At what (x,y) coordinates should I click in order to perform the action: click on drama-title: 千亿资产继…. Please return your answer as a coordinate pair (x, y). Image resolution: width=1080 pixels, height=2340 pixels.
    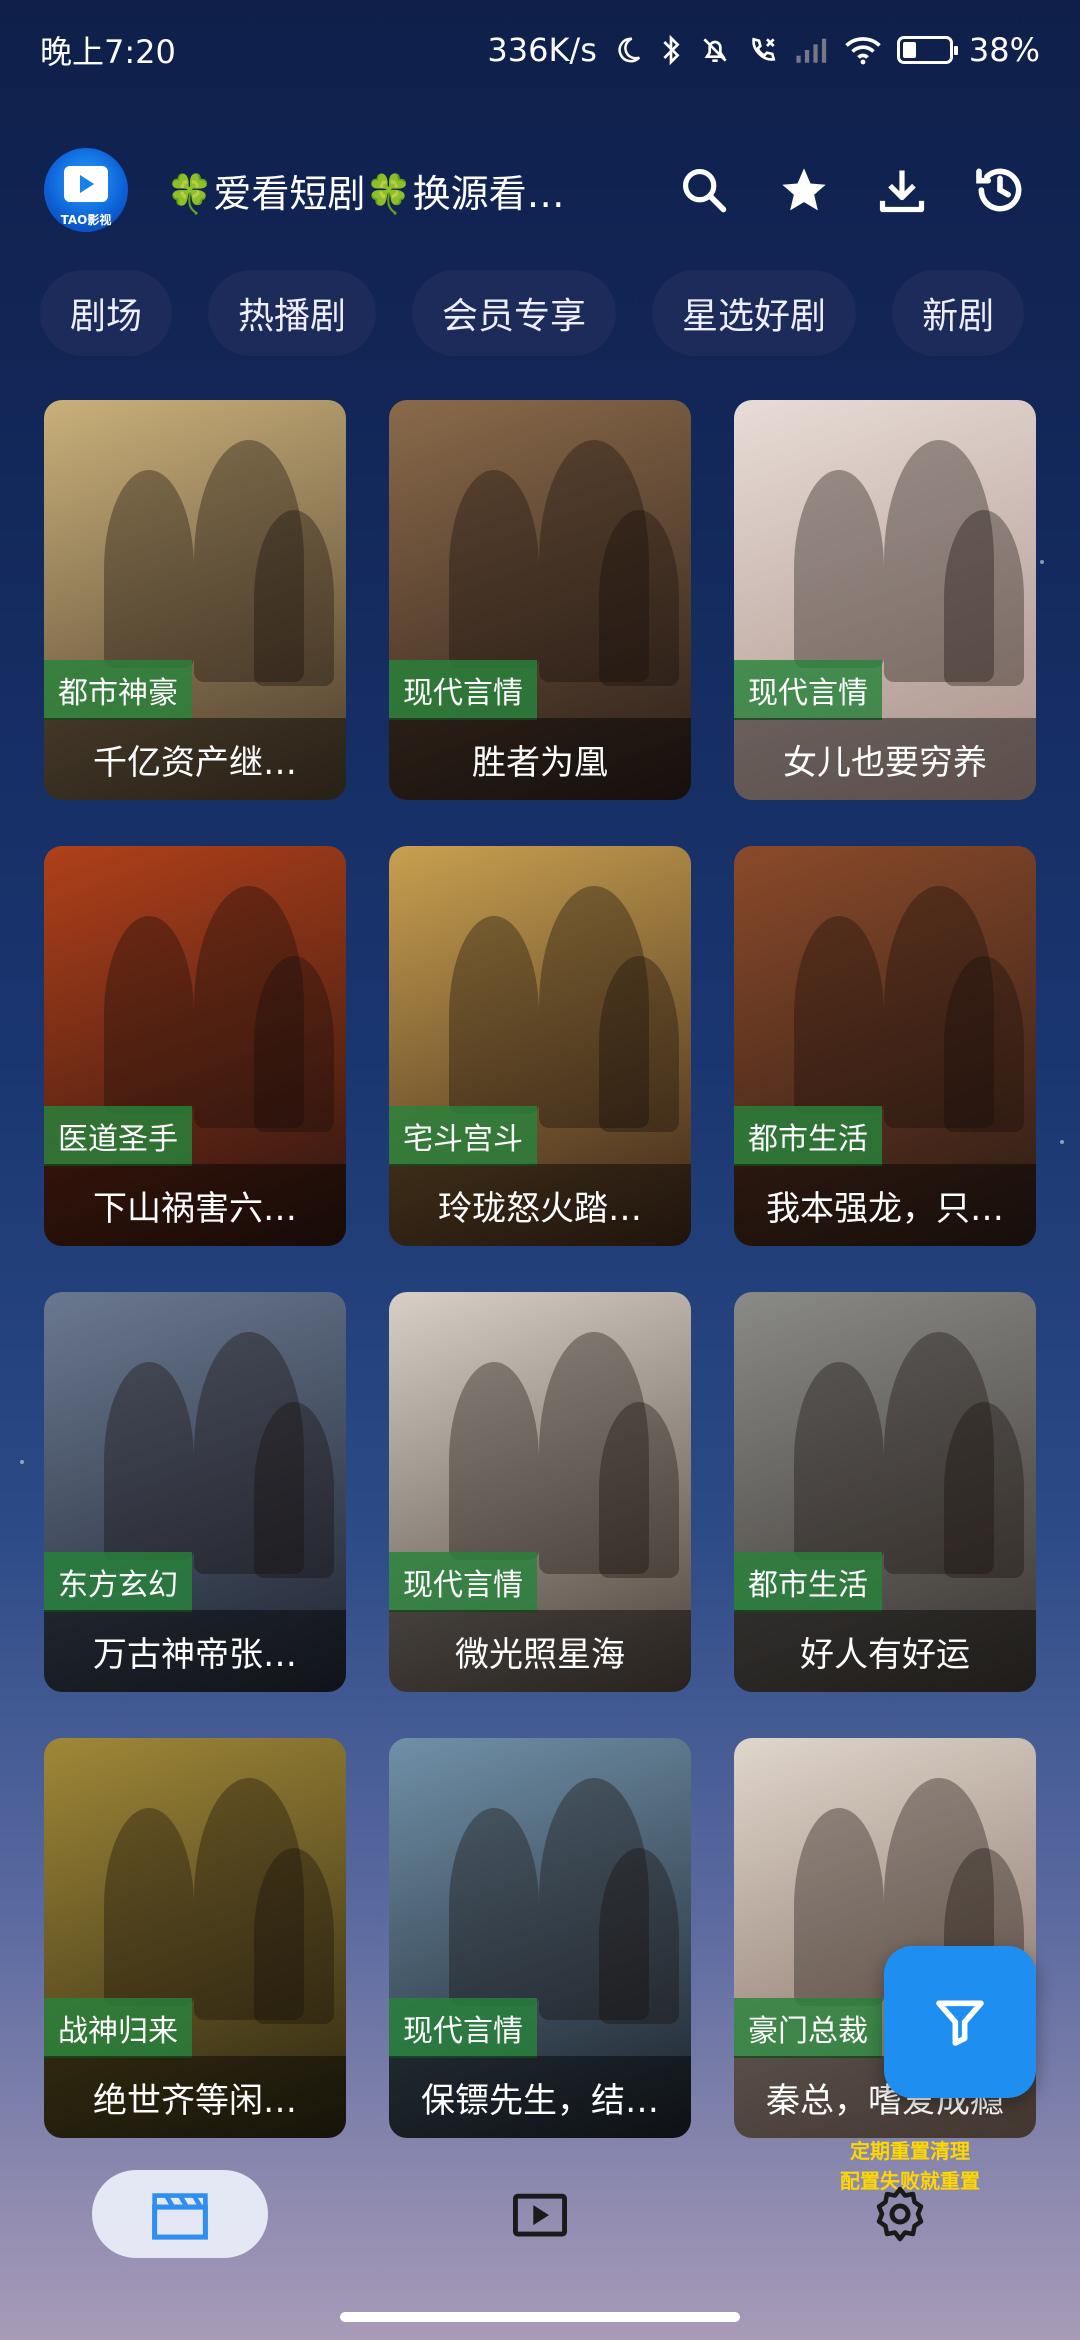
    Looking at the image, I should click on (195, 762).